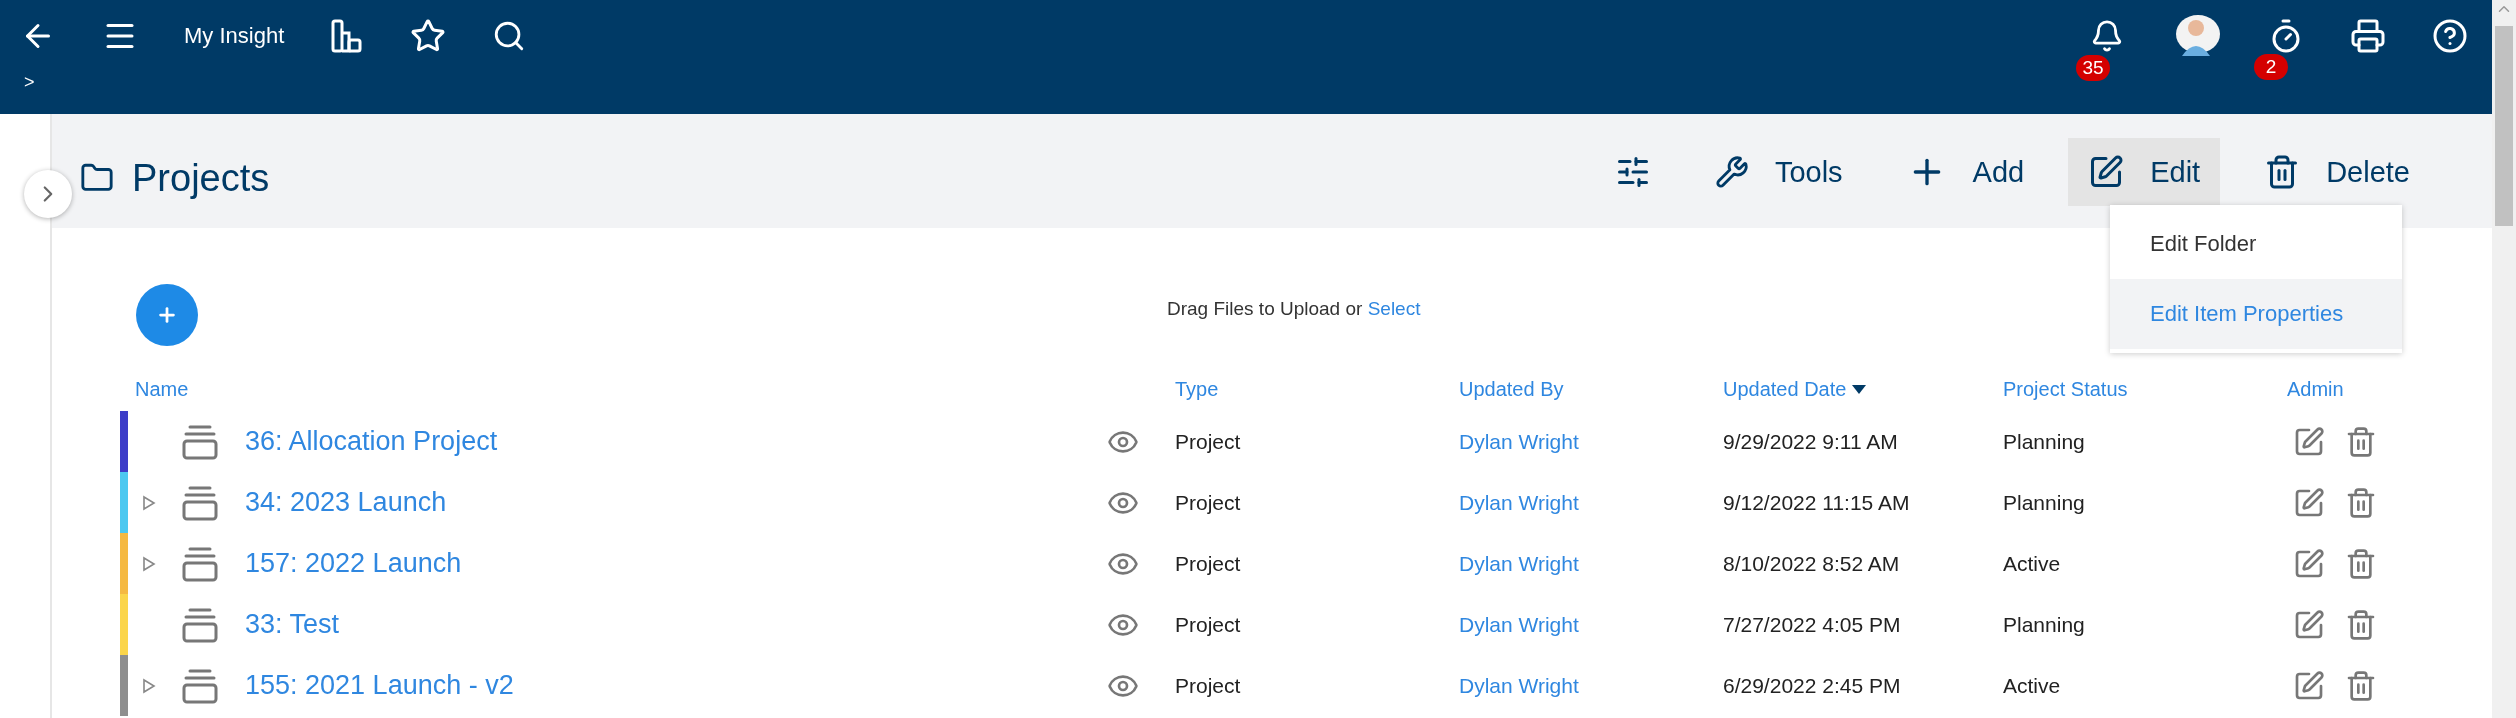 The image size is (2516, 718). Describe the element at coordinates (2256, 244) in the screenshot. I see `menu-item: Edit Folder` at that location.